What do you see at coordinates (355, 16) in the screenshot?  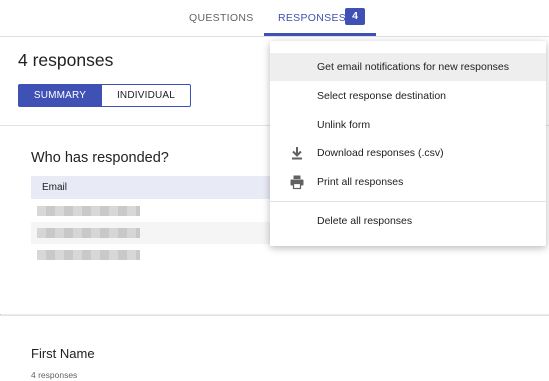 I see `response-count-badge: 4` at bounding box center [355, 16].